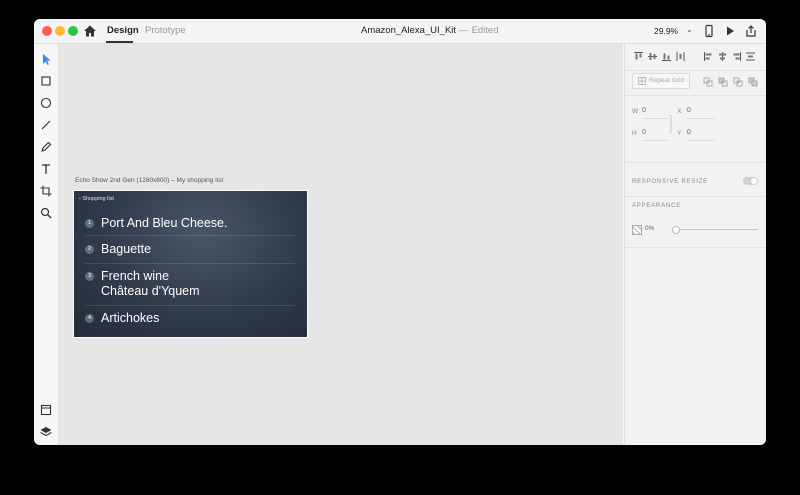  Describe the element at coordinates (637, 230) in the screenshot. I see `opacity-icon` at that location.